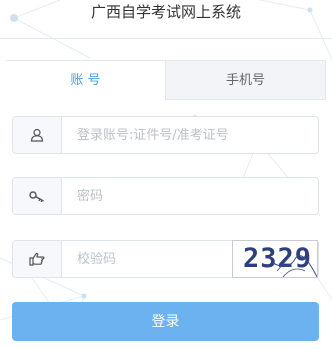 The width and height of the screenshot is (332, 349). What do you see at coordinates (150, 259) in the screenshot?
I see `captcha-input` at bounding box center [150, 259].